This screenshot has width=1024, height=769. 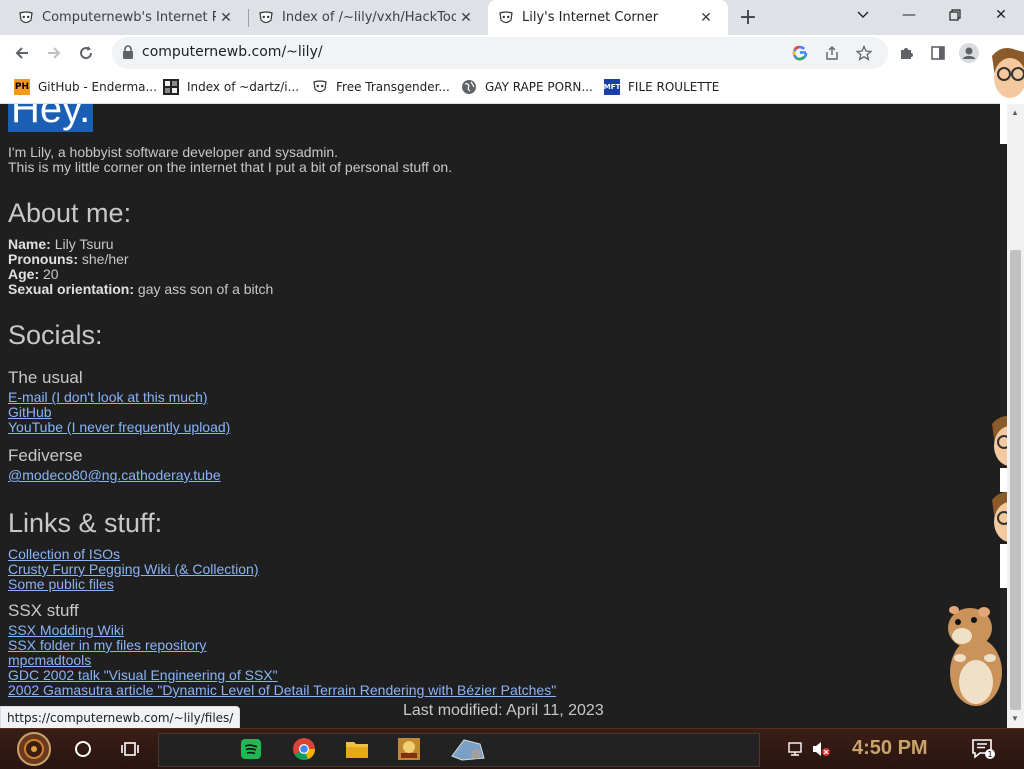 I want to click on notification-count: 1, so click(x=989, y=754).